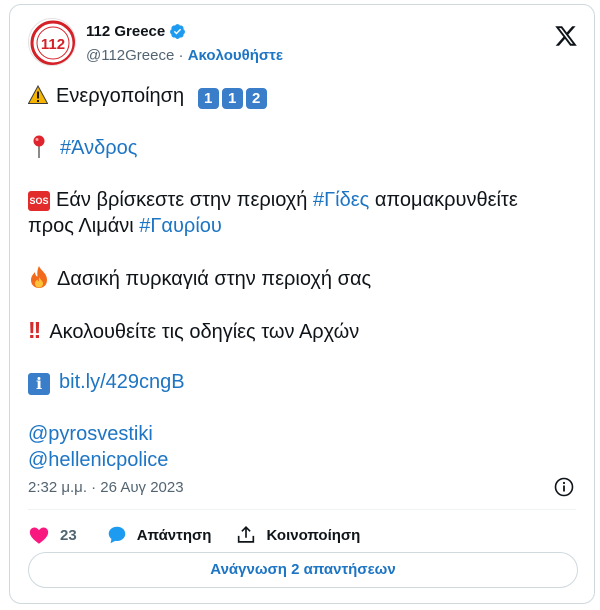 This screenshot has width=600, height=610. I want to click on instruction-text-a: Εάν βρίσκεστε στην περιοχή, so click(182, 200).